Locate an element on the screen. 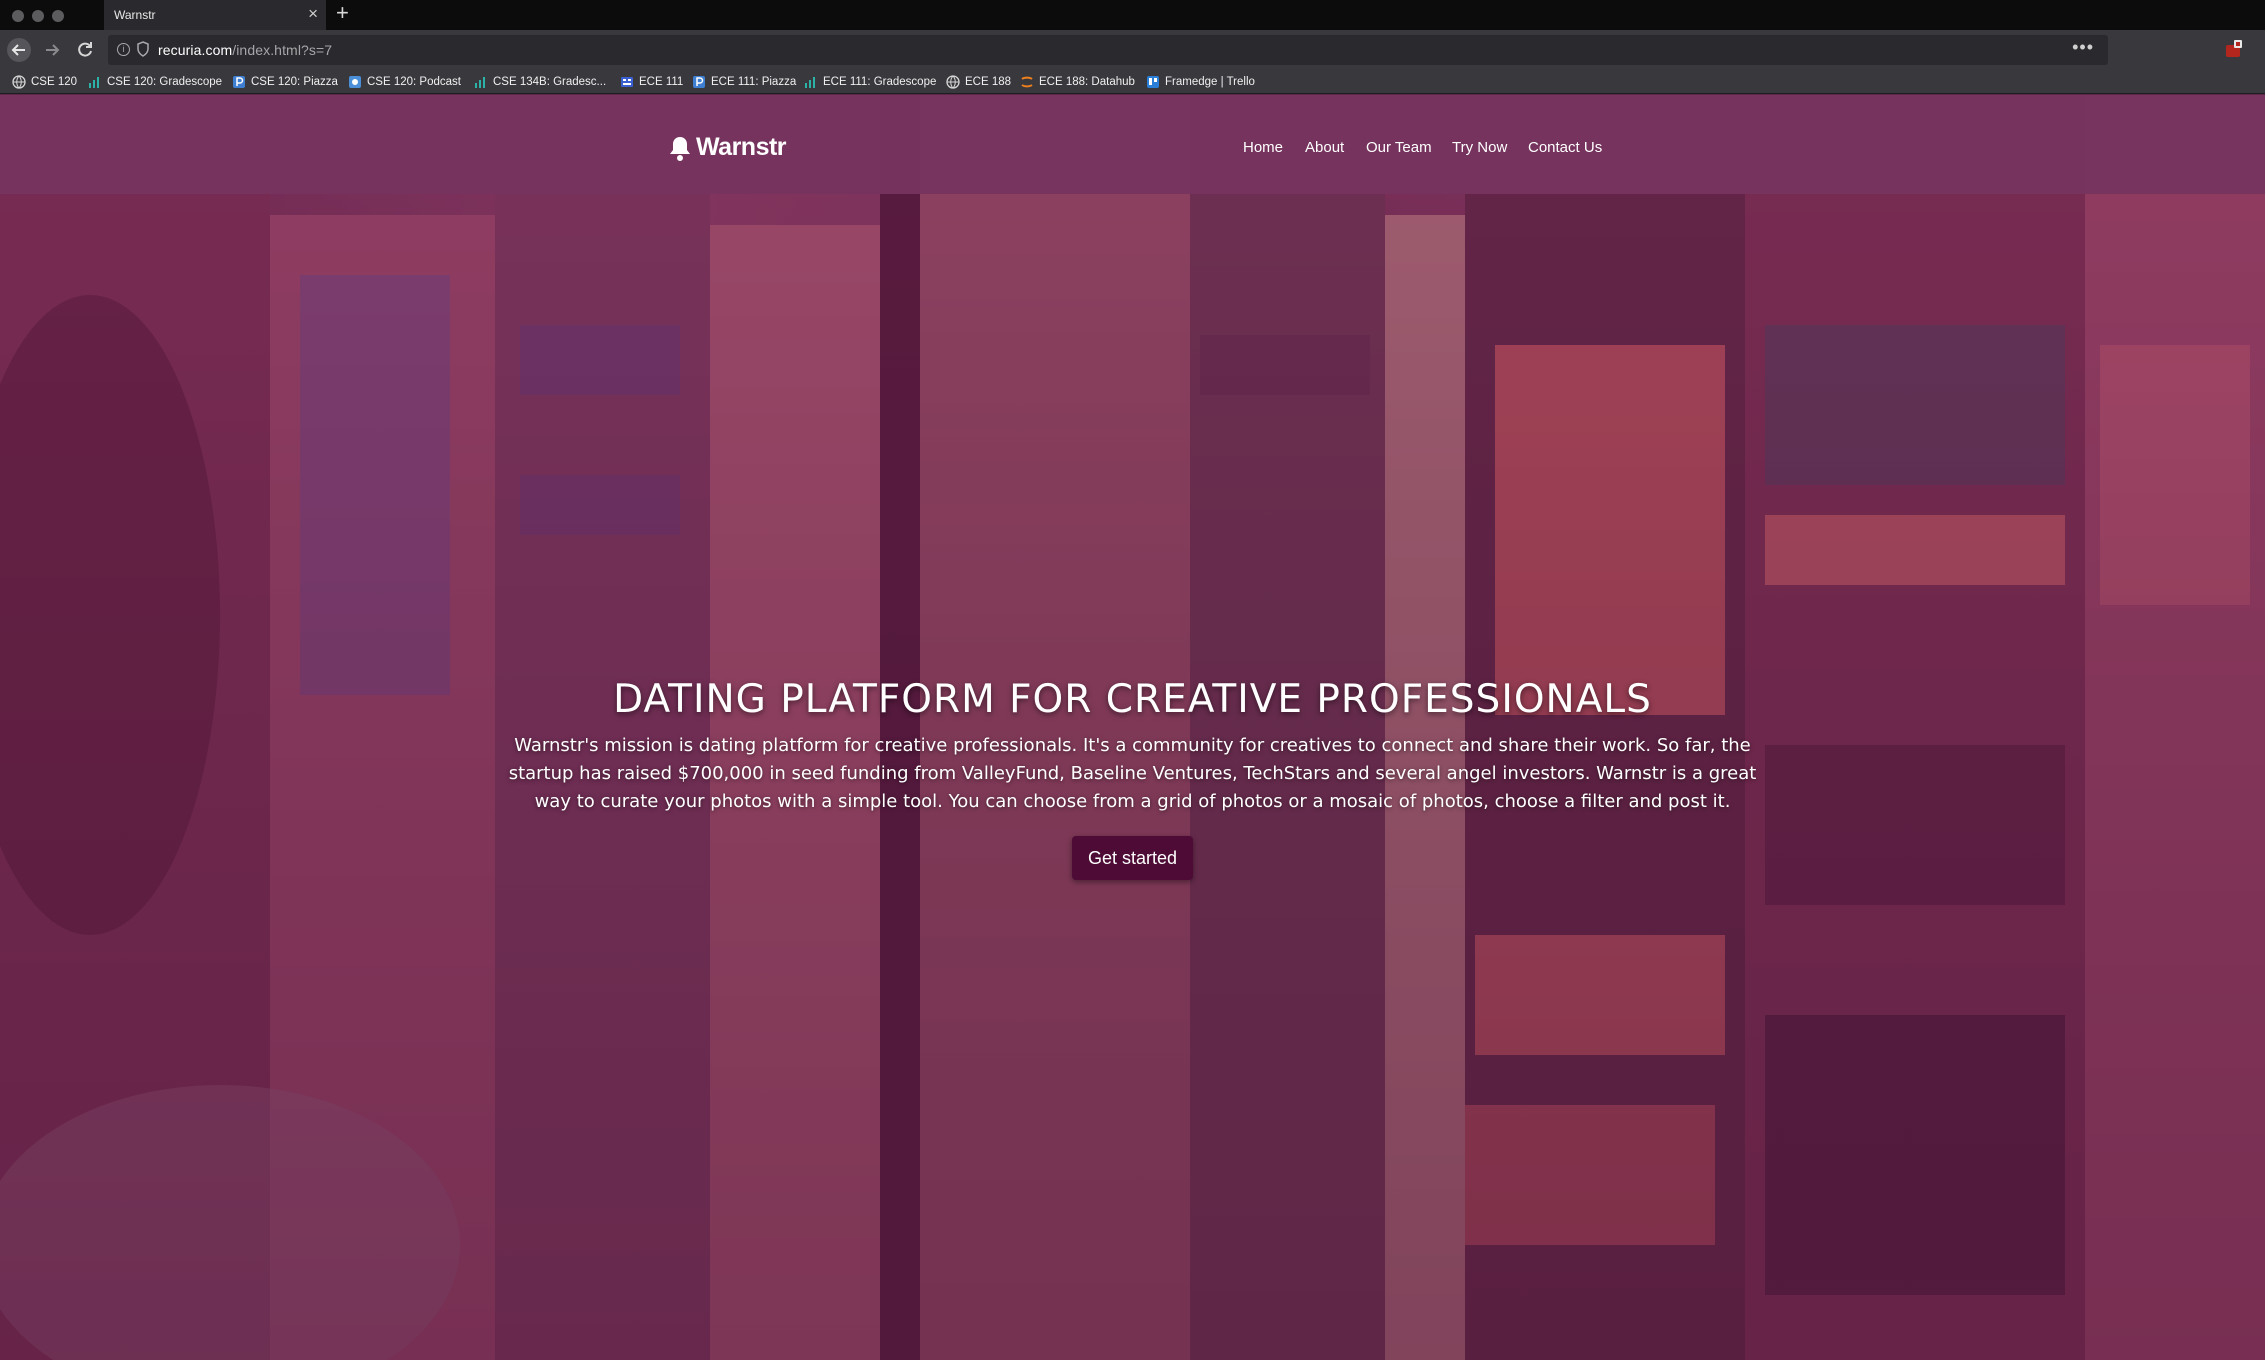 This screenshot has height=1360, width=2265. bookmark-cse-120-piazza: CSE 120: Piazza is located at coordinates (285, 82).